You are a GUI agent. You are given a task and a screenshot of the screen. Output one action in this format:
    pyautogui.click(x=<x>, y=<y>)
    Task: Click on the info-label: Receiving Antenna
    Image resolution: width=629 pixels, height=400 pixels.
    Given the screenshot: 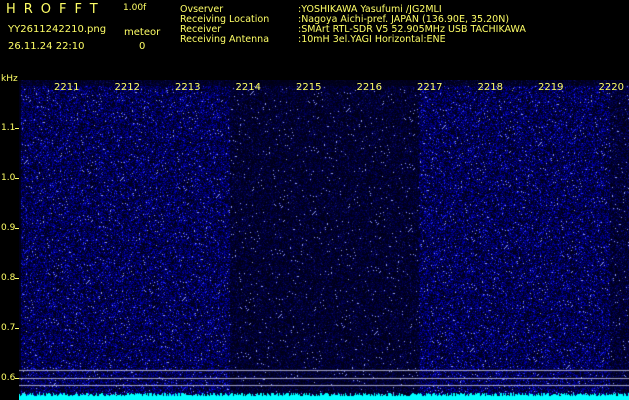 What is the action you would take?
    pyautogui.click(x=225, y=39)
    